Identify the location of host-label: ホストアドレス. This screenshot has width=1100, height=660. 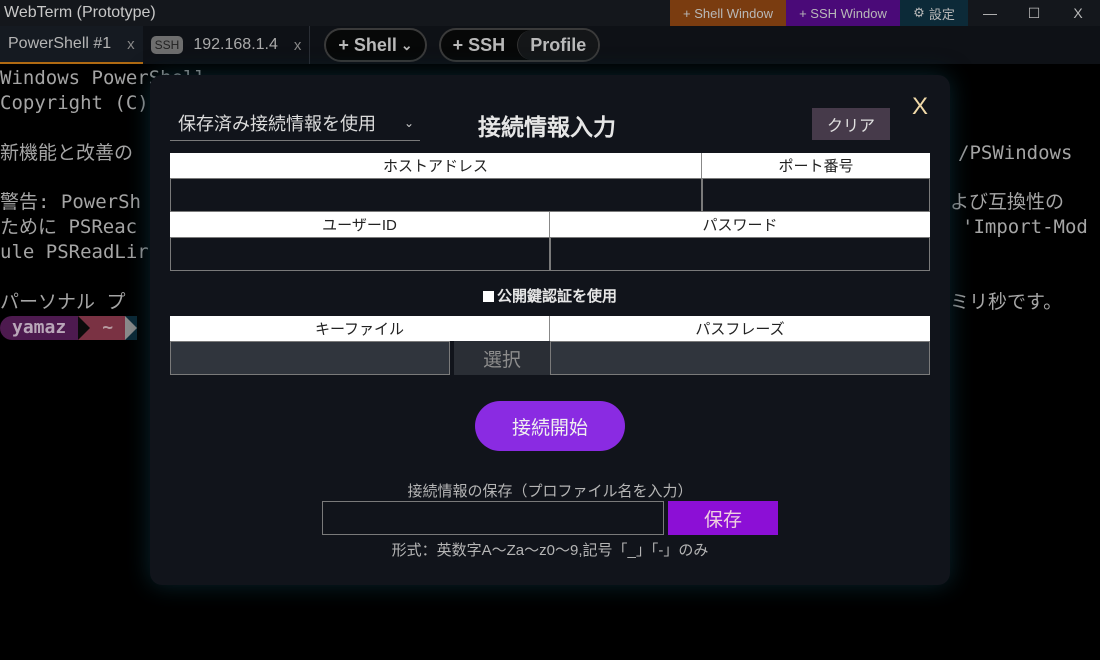
(436, 165).